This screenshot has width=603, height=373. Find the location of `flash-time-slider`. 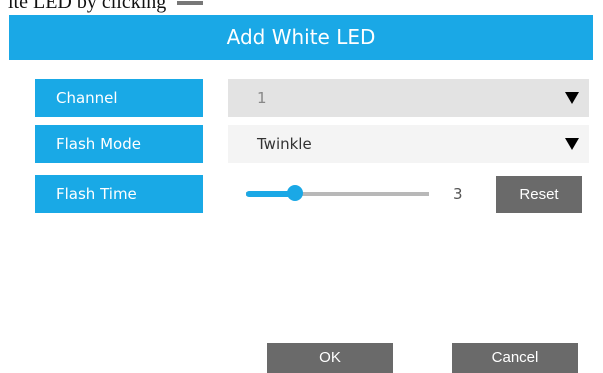

flash-time-slider is located at coordinates (337, 193).